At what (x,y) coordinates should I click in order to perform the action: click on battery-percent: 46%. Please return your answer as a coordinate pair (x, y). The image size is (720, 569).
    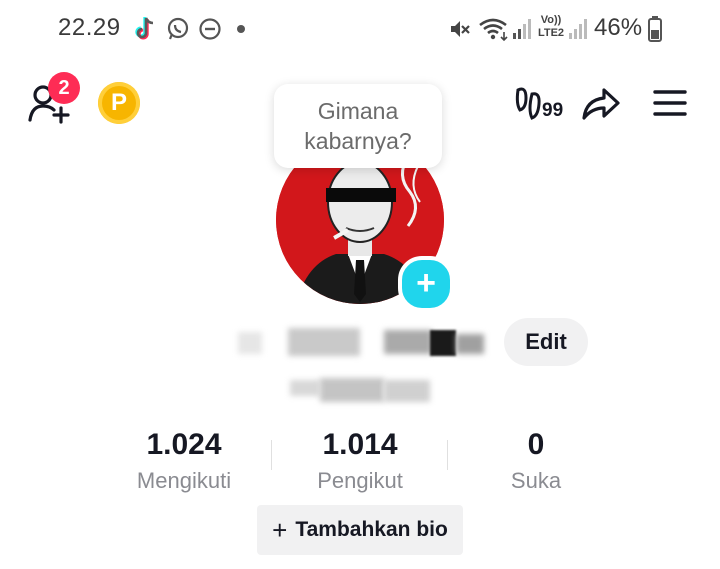
    Looking at the image, I should click on (618, 27).